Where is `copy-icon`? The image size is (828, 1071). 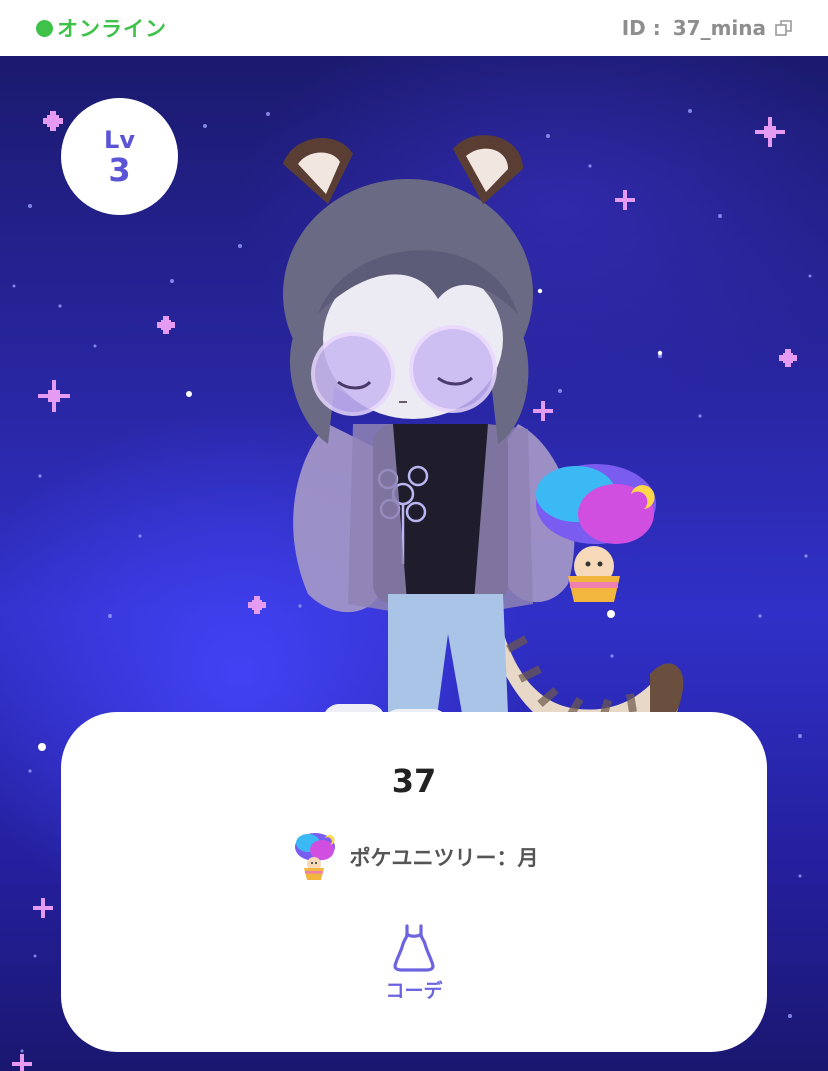
copy-icon is located at coordinates (784, 28).